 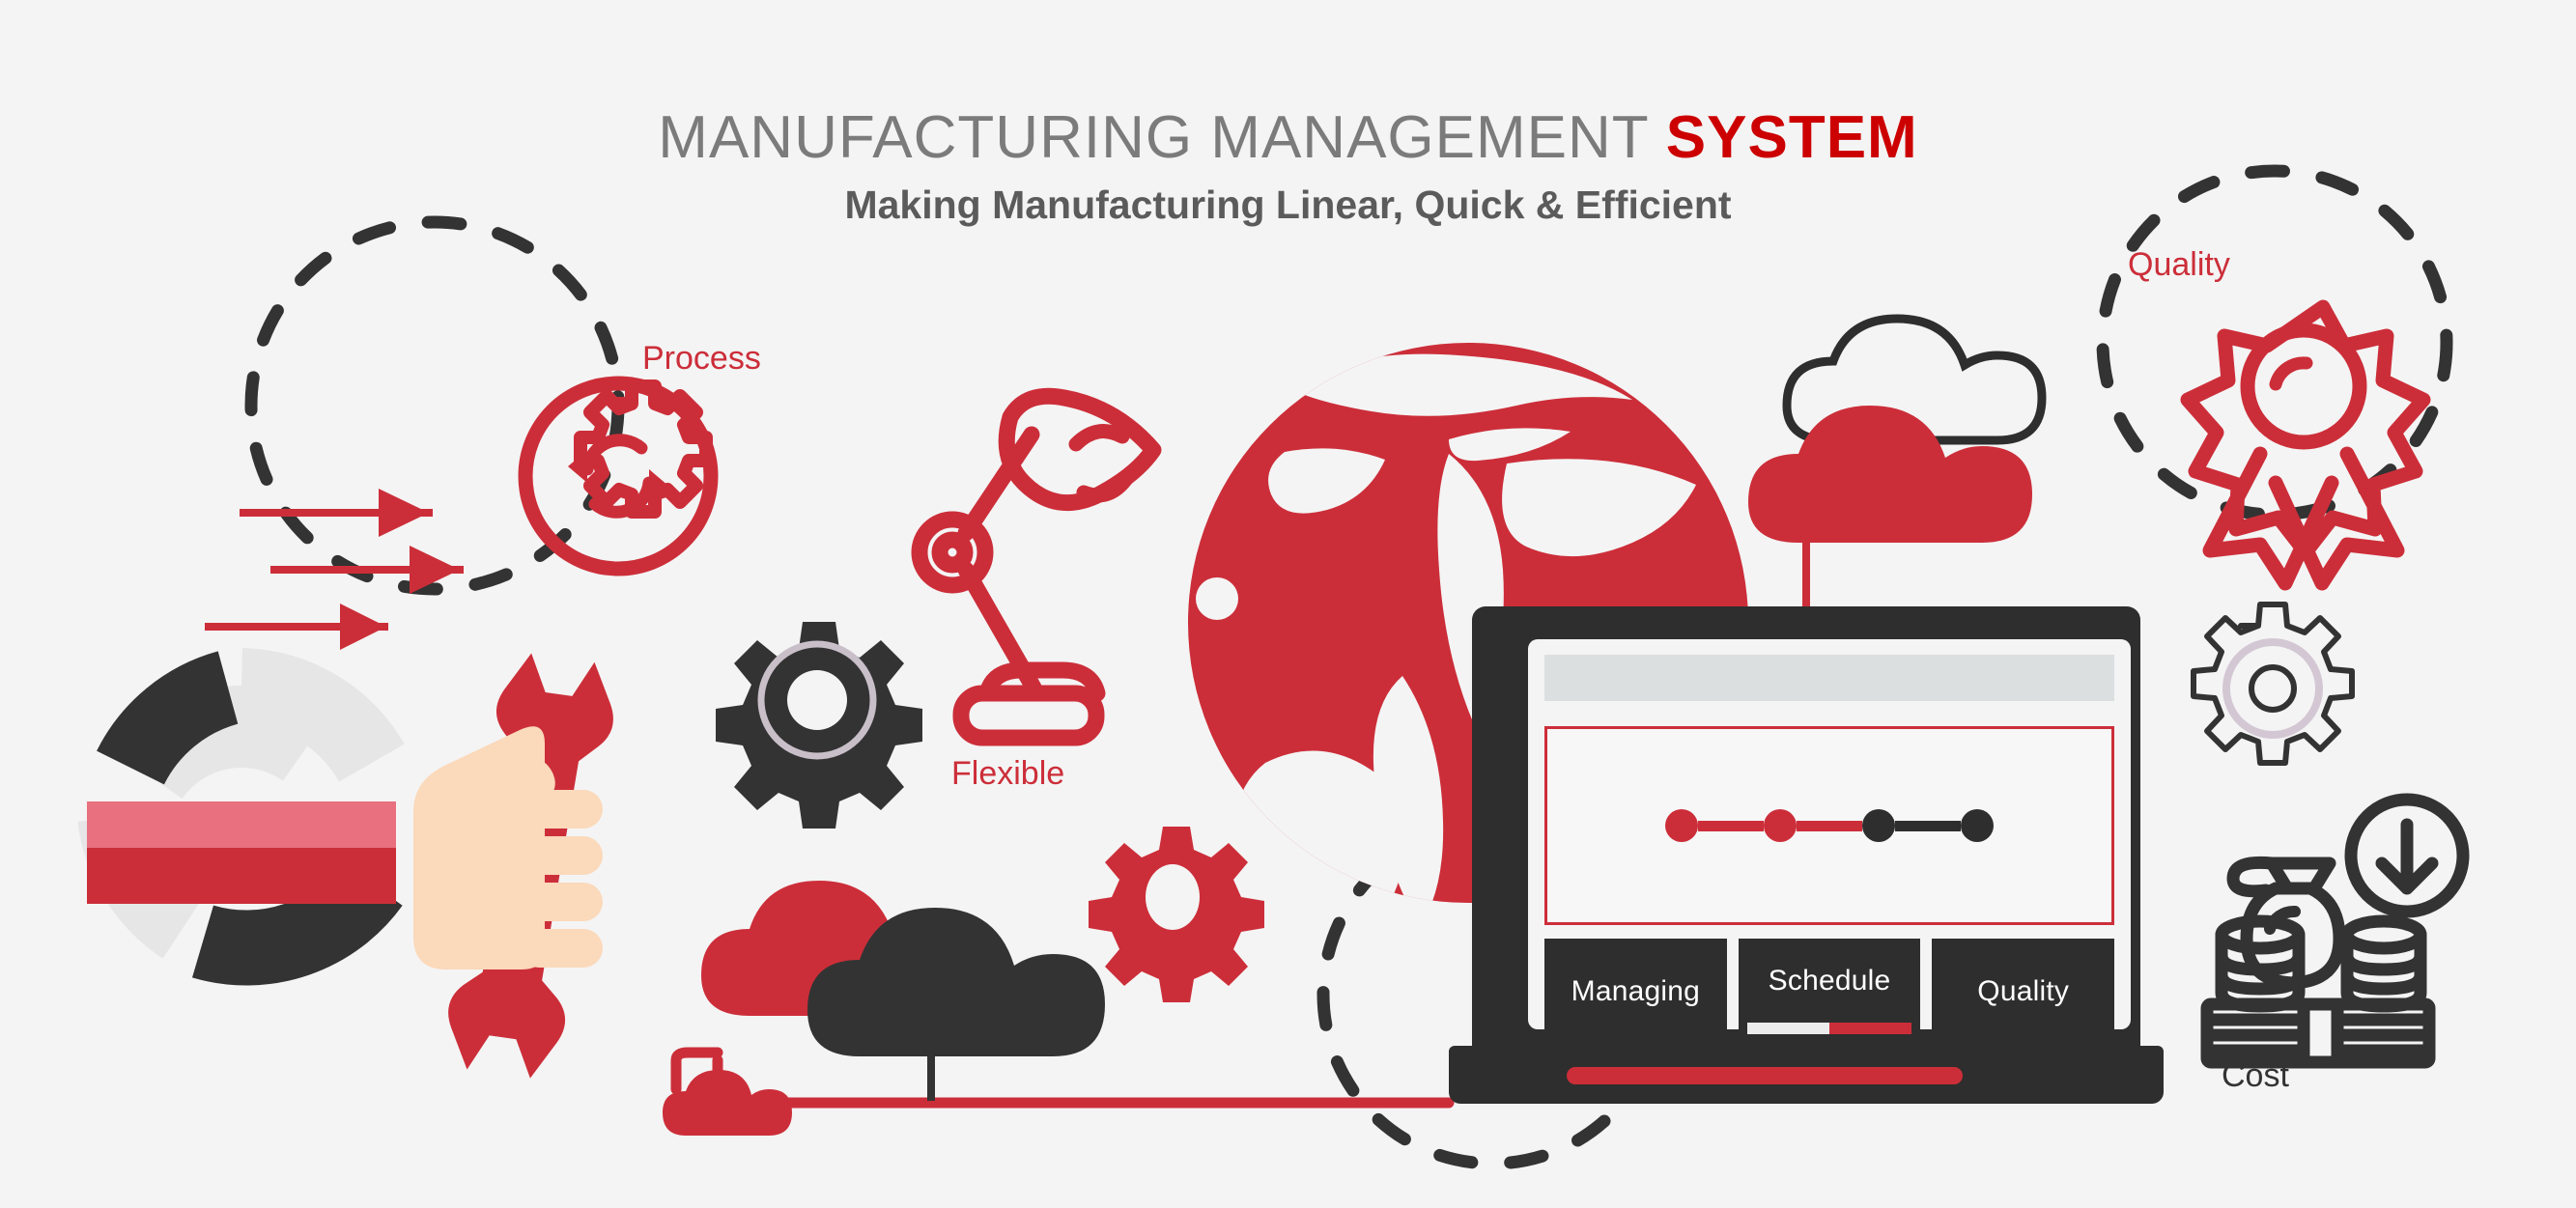 What do you see at coordinates (2273, 684) in the screenshot?
I see `gear-outline-icon` at bounding box center [2273, 684].